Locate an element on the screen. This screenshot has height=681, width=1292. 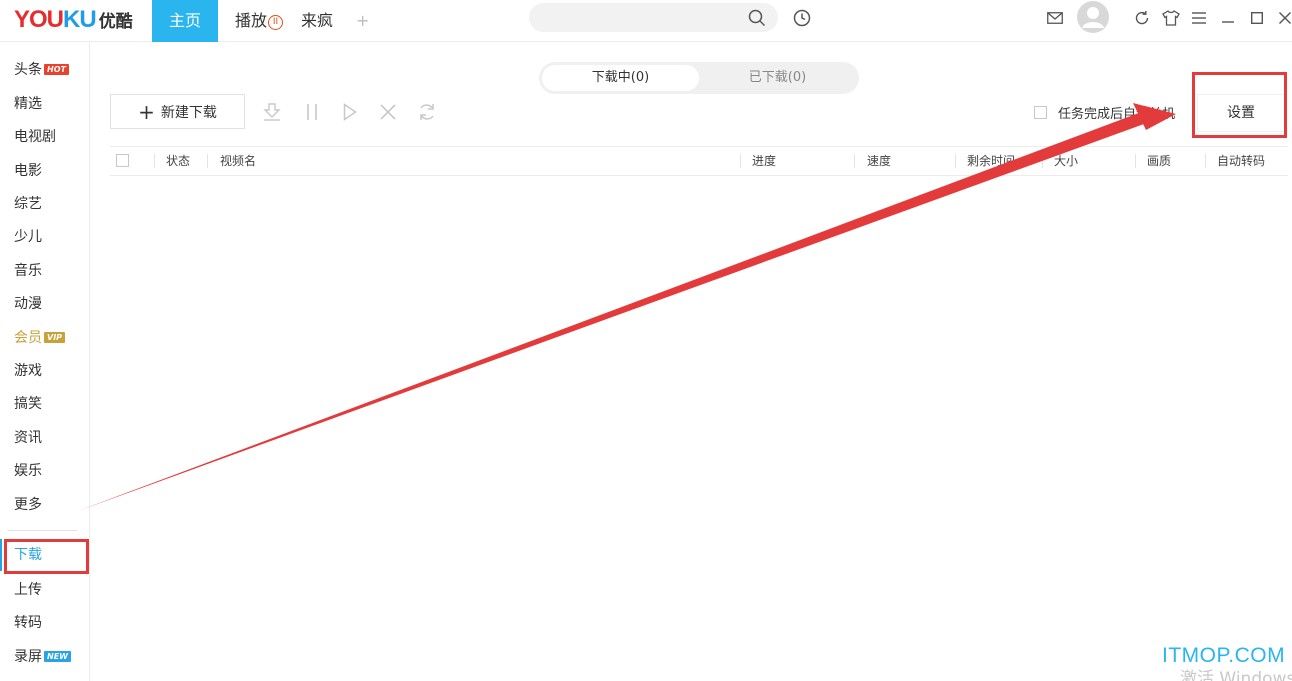
sidebar-active-indicator is located at coordinates (1, 555).